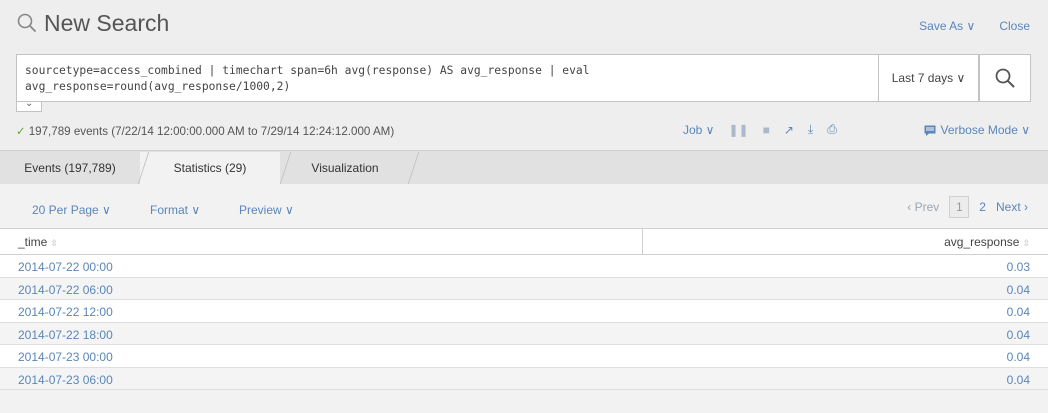 Image resolution: width=1048 pixels, height=413 pixels. I want to click on time-cell: 2014-07-22 18:00, so click(65, 335).